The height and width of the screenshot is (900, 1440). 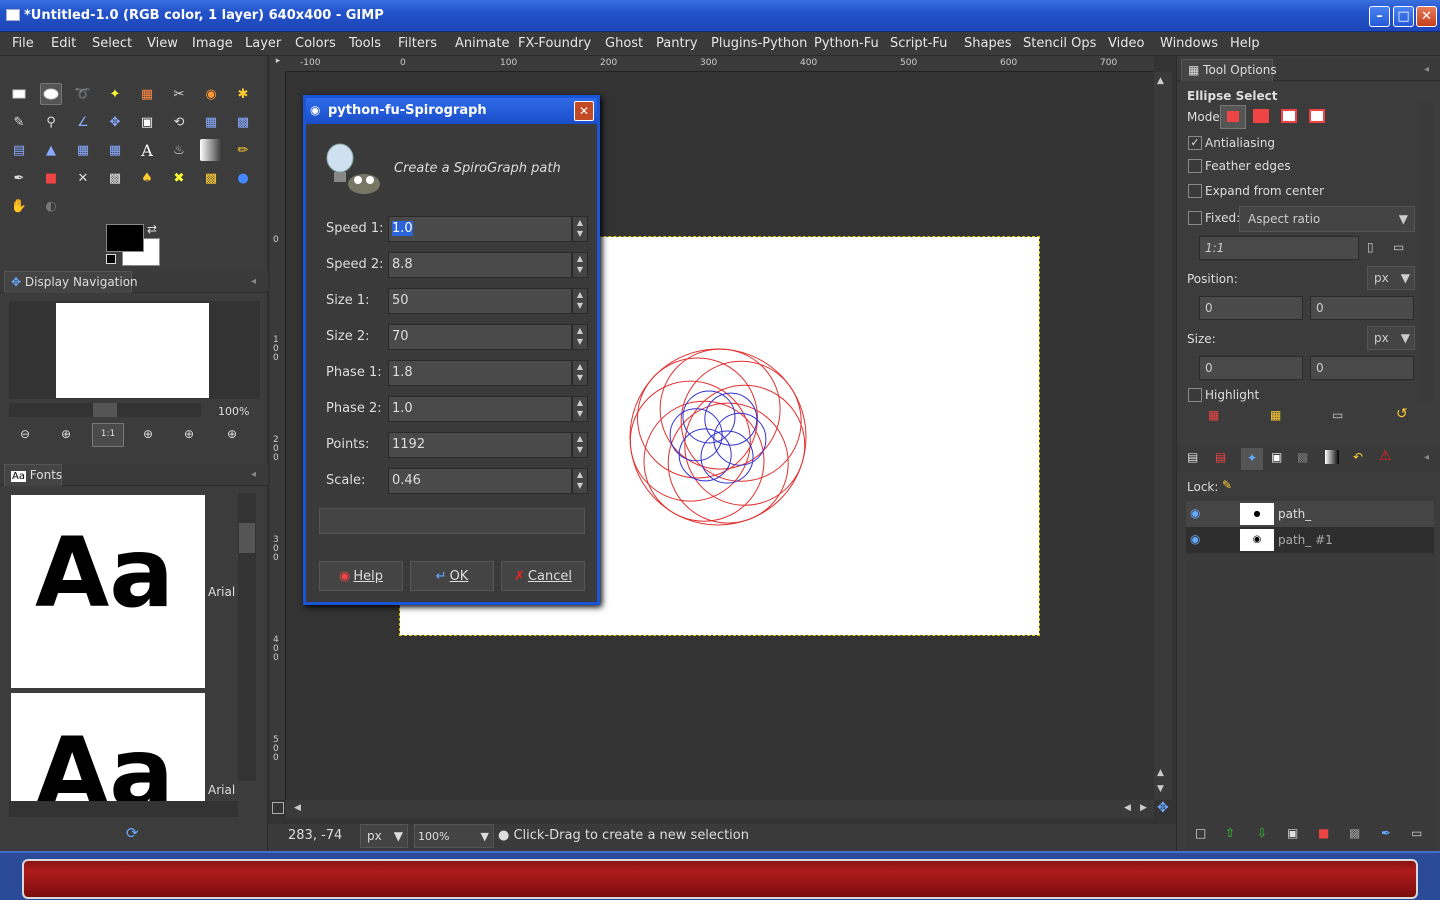 What do you see at coordinates (1126, 43) in the screenshot?
I see `menu-video: Video` at bounding box center [1126, 43].